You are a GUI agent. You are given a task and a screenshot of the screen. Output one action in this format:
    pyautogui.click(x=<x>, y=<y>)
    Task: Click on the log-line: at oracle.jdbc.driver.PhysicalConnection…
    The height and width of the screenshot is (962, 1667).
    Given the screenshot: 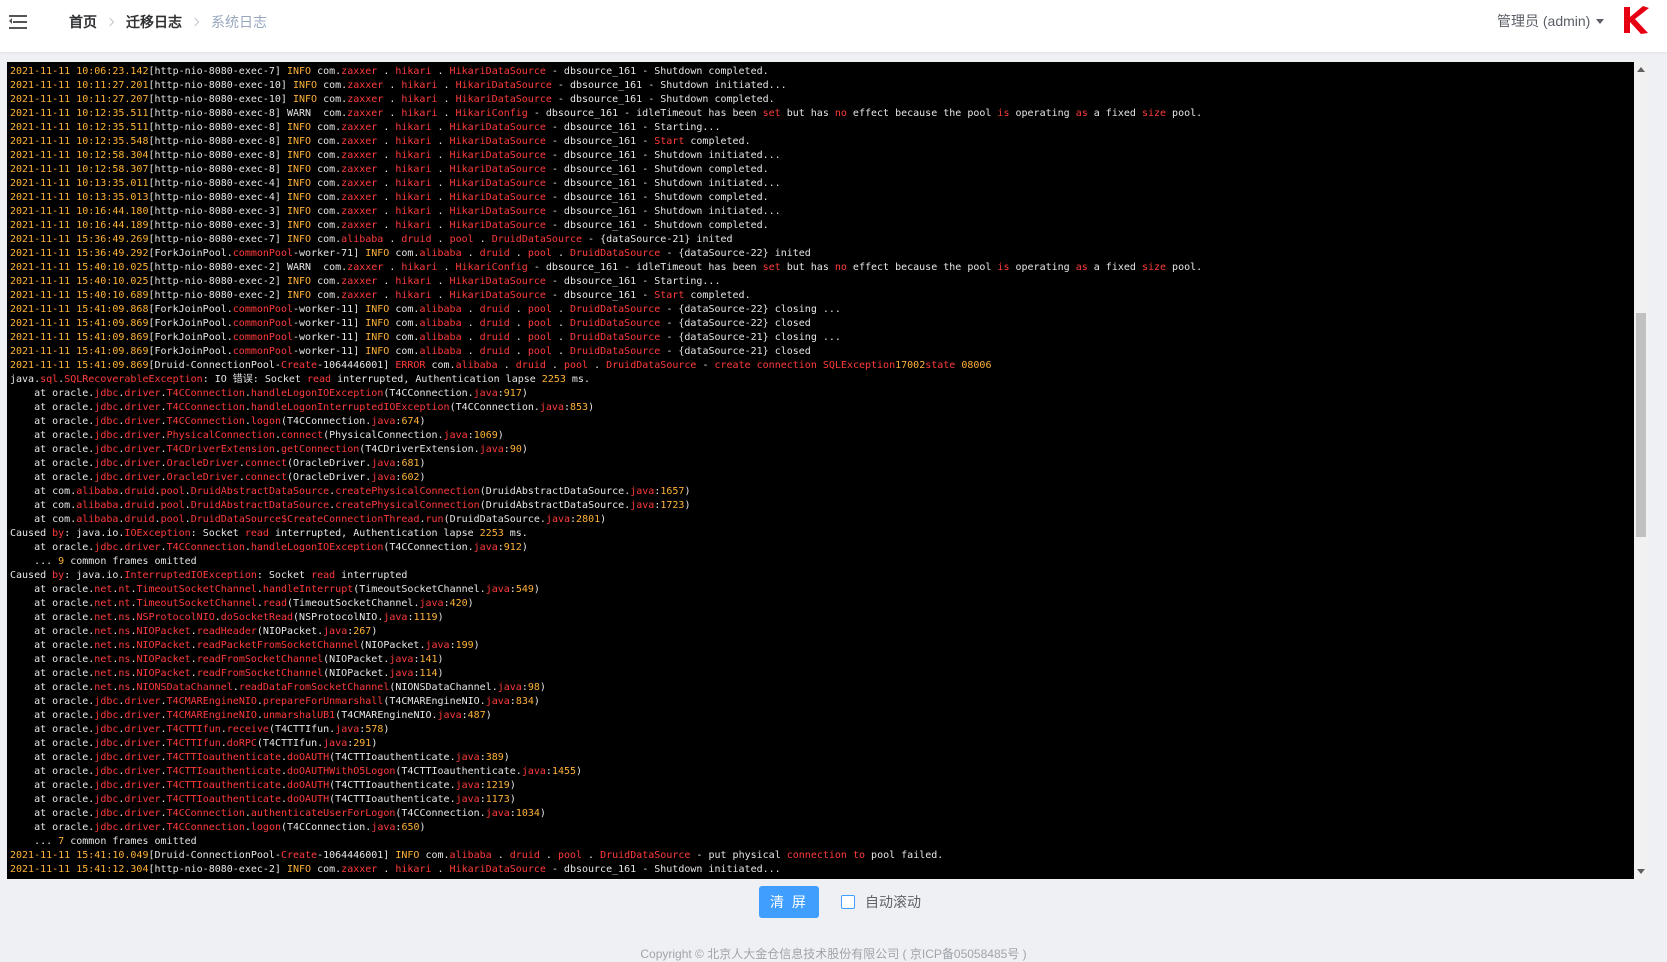 What is the action you would take?
    pyautogui.click(x=257, y=435)
    